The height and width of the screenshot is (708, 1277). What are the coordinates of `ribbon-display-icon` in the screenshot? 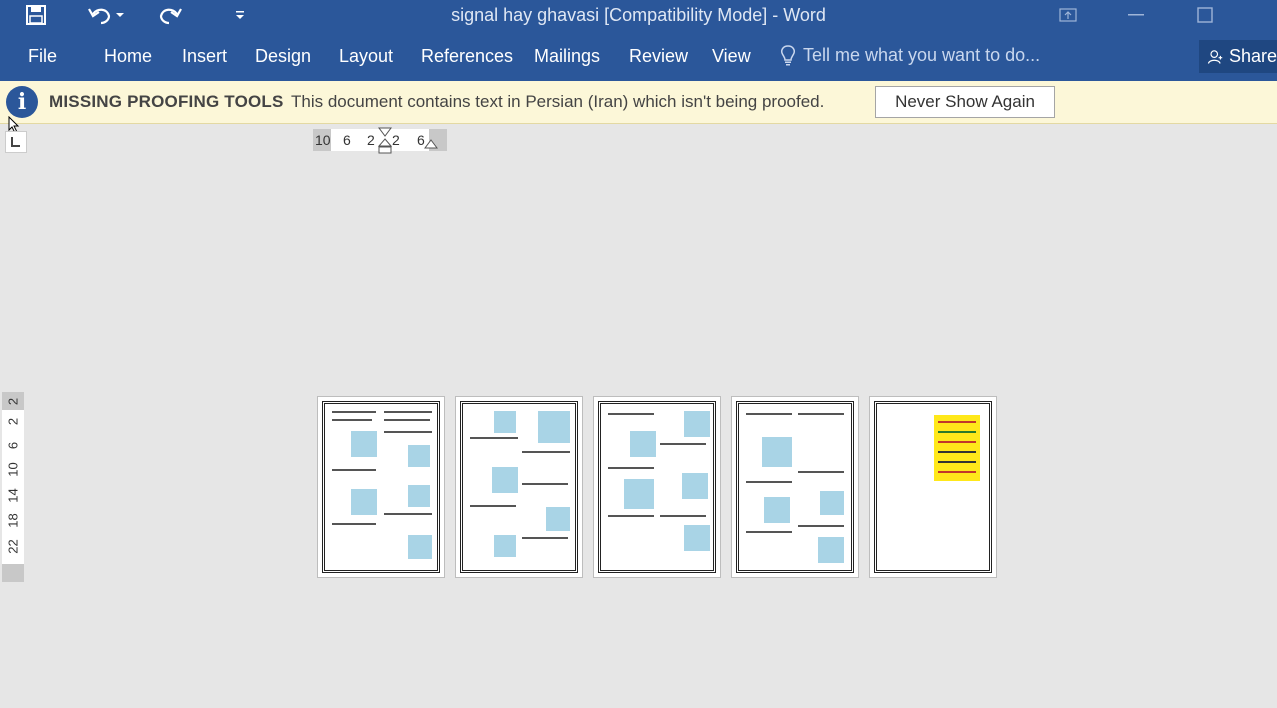 It's located at (1068, 15).